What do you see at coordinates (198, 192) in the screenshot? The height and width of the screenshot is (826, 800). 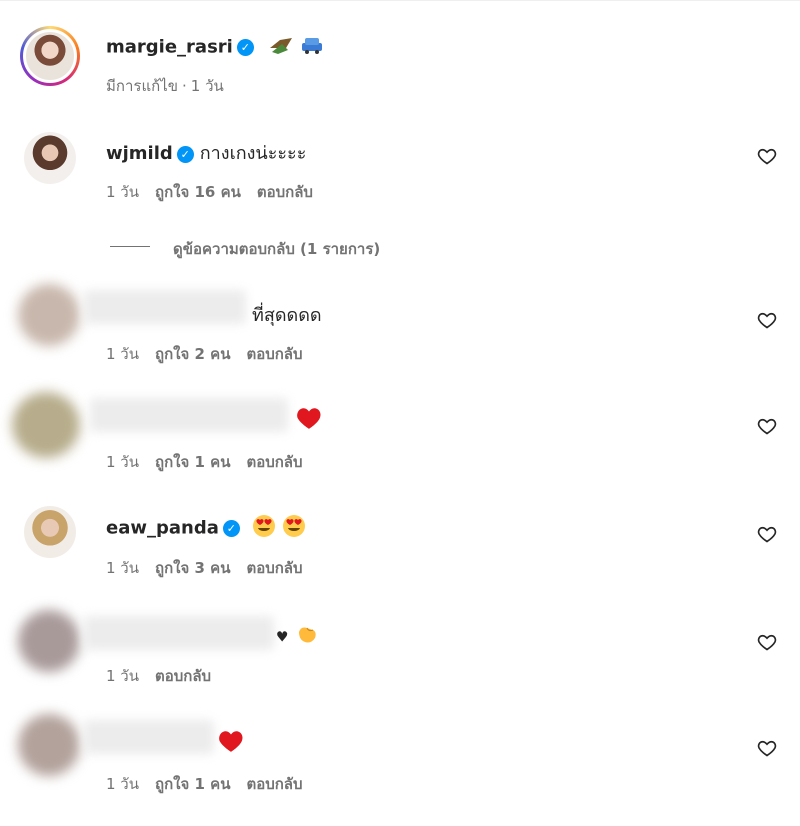 I see `likes-count: ถูกใจ 16 คน` at bounding box center [198, 192].